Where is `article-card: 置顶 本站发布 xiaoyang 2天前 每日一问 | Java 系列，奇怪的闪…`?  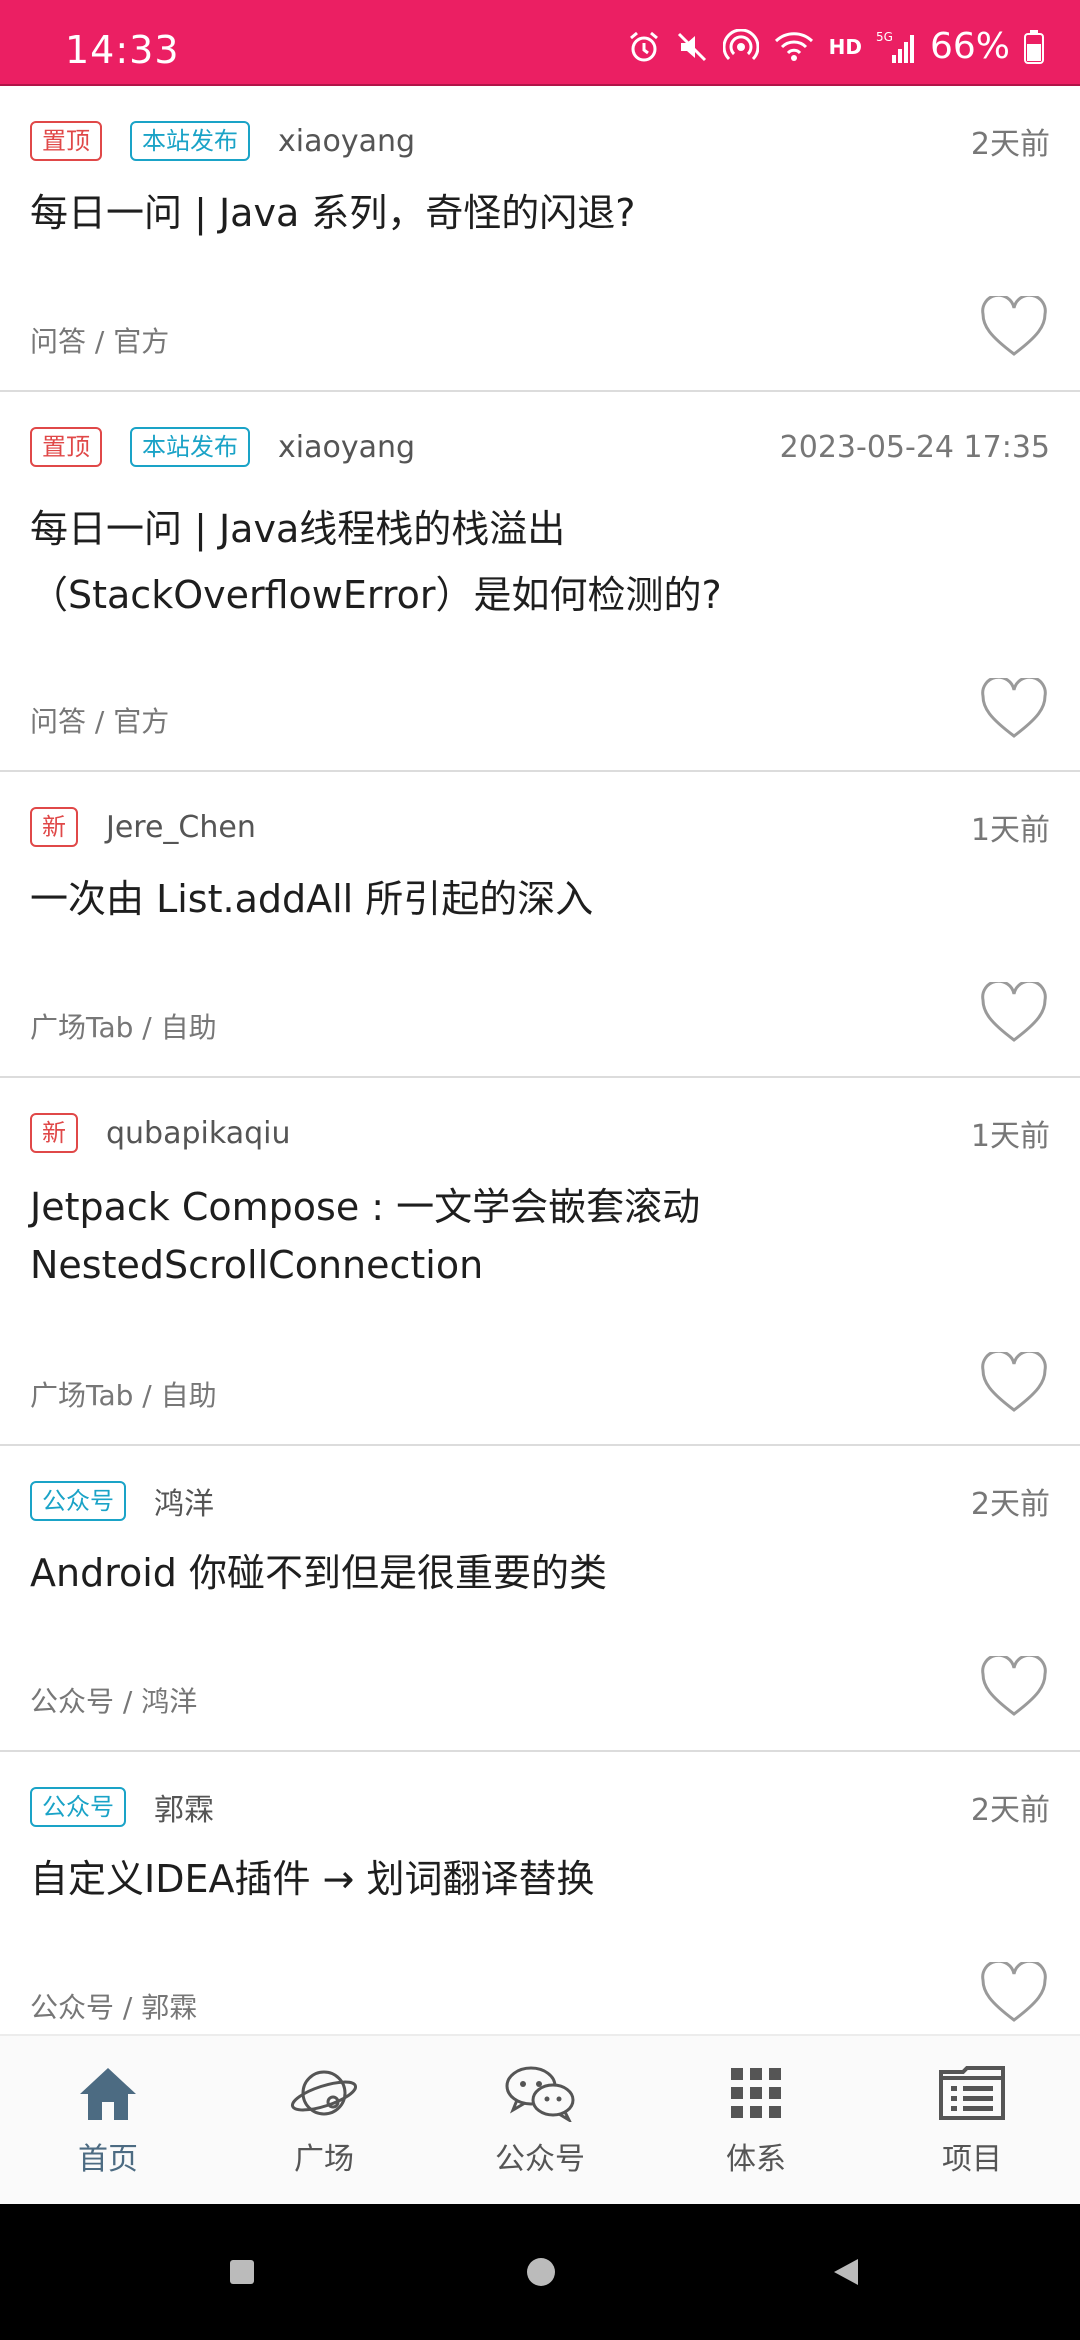 article-card: 置顶 本站发布 xiaoyang 2天前 每日一问 | Java 系列，奇怪的闪… is located at coordinates (540, 239).